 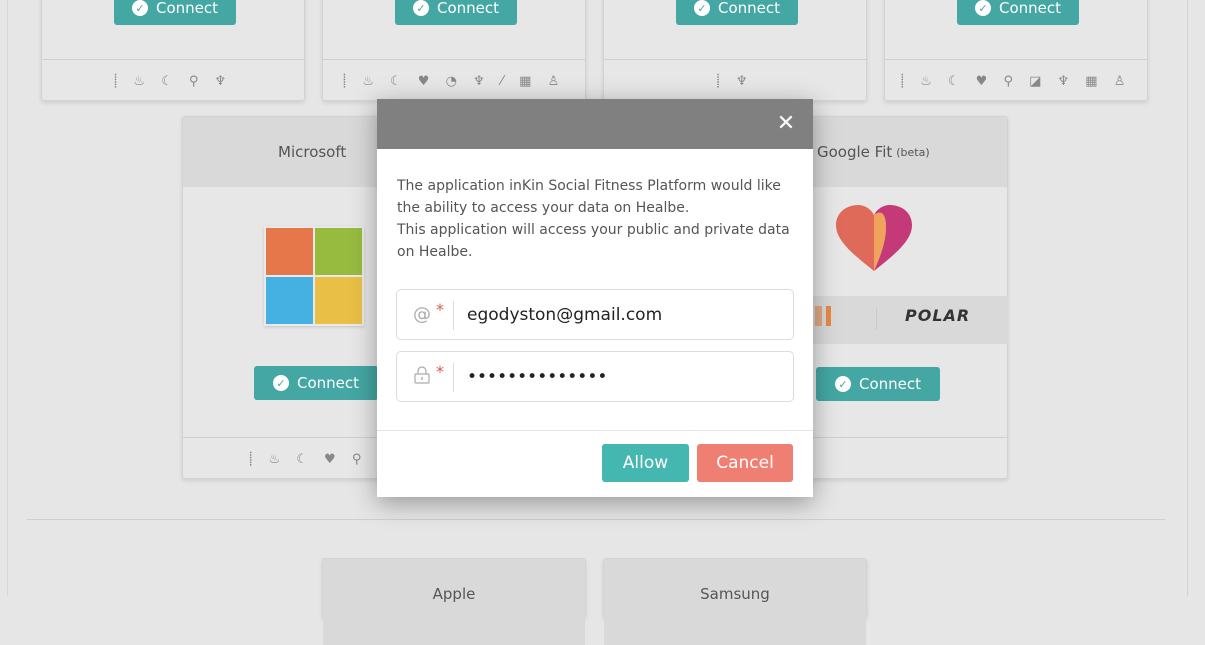 What do you see at coordinates (596, 519) in the screenshot?
I see `section-divider` at bounding box center [596, 519].